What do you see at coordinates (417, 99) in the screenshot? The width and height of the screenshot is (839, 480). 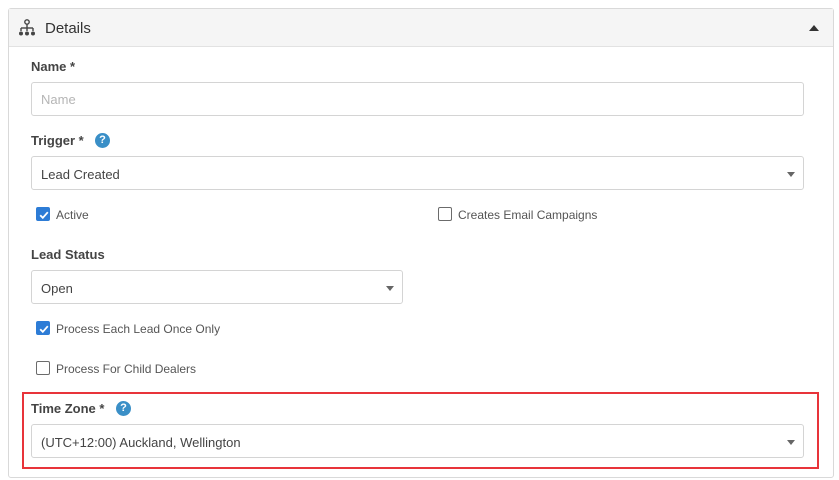 I see `name-input` at bounding box center [417, 99].